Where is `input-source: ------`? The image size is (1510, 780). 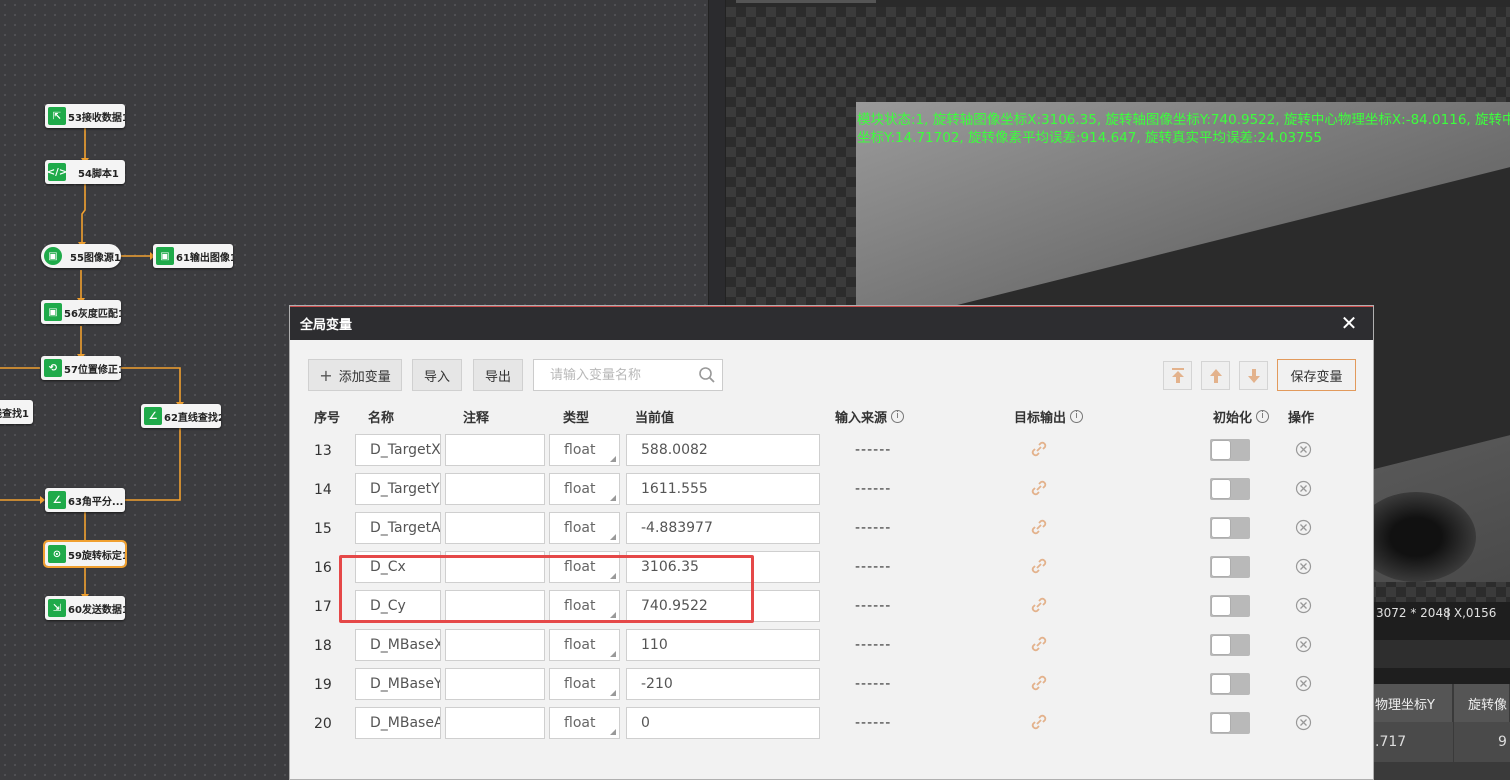
input-source: ------ is located at coordinates (873, 528).